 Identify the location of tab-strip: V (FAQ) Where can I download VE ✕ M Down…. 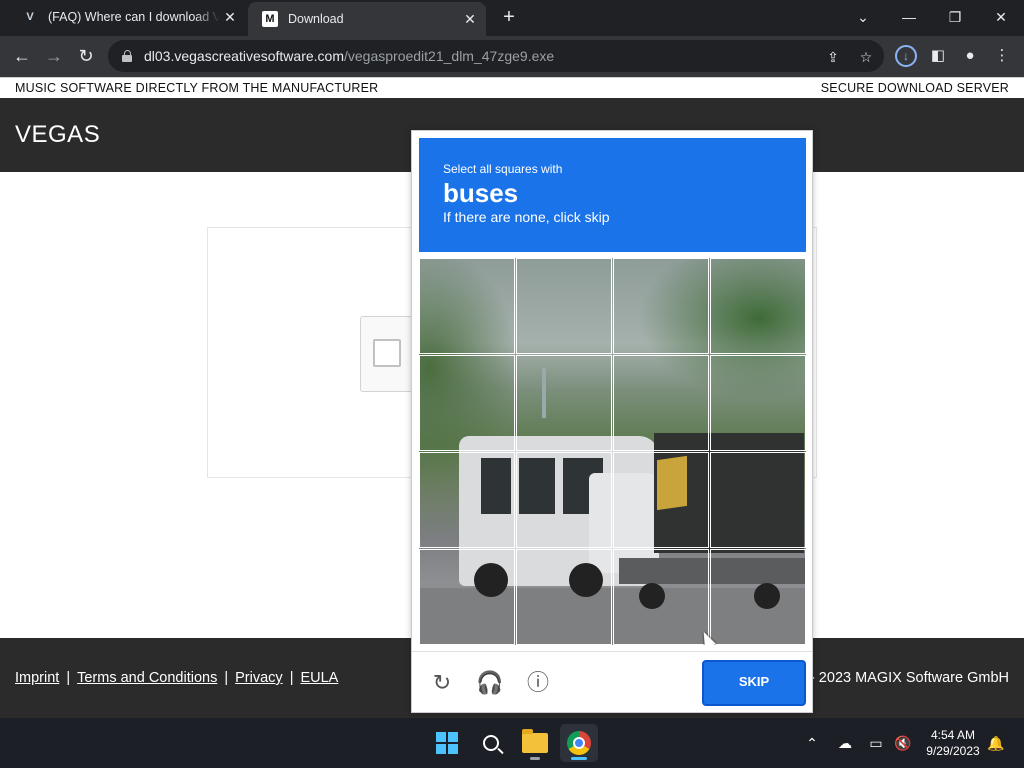
(512, 18).